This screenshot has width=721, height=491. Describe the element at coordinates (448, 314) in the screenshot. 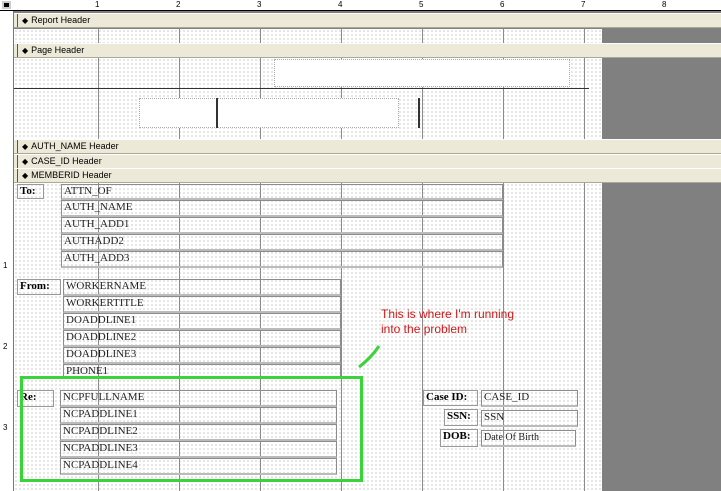

I see `annotation-line: This is where I'm running` at that location.